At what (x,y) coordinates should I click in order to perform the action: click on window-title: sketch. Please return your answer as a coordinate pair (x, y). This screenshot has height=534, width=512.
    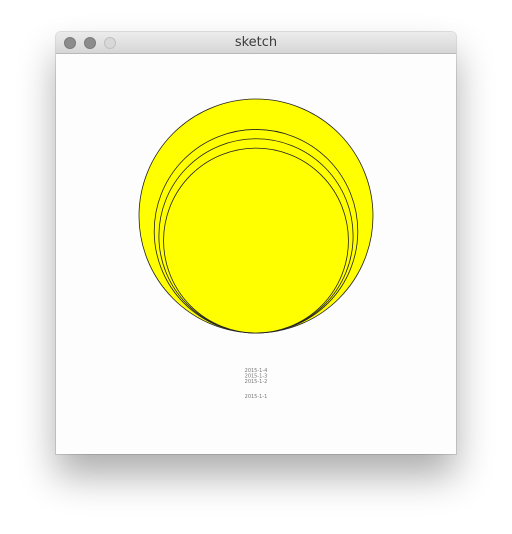
    Looking at the image, I should click on (256, 42).